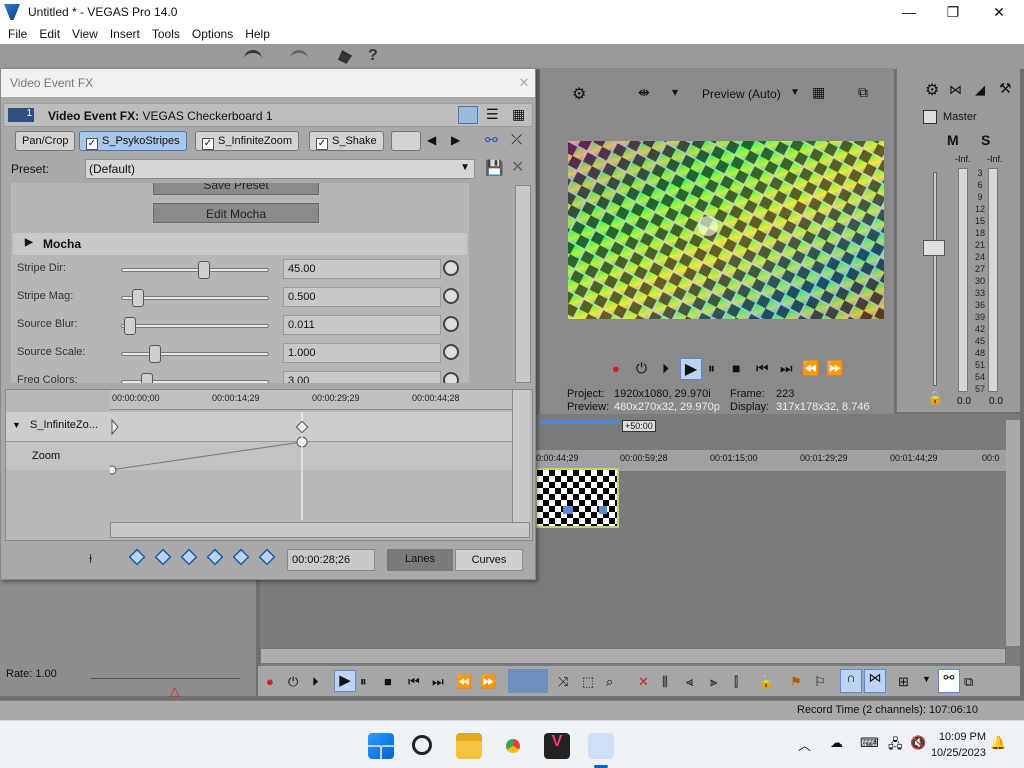 This screenshot has width=1024, height=768. What do you see at coordinates (241, 557) in the screenshot?
I see `add-keyframe-icon` at bounding box center [241, 557].